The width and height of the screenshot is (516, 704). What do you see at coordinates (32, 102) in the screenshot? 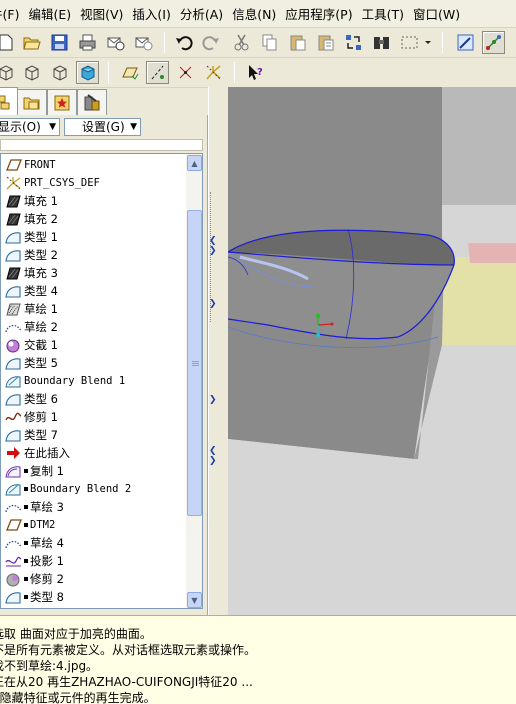
I see `folder-browser-tab` at bounding box center [32, 102].